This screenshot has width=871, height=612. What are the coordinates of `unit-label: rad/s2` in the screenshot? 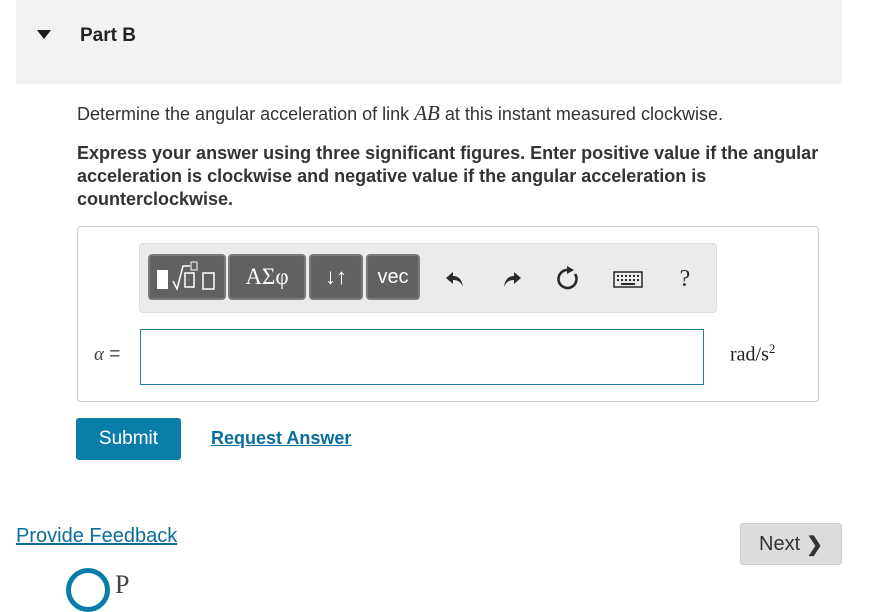 It's located at (752, 354).